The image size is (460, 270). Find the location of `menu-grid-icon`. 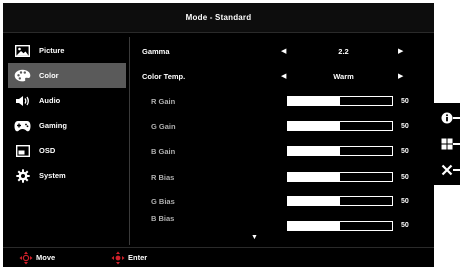

menu-grid-icon is located at coordinates (447, 144).